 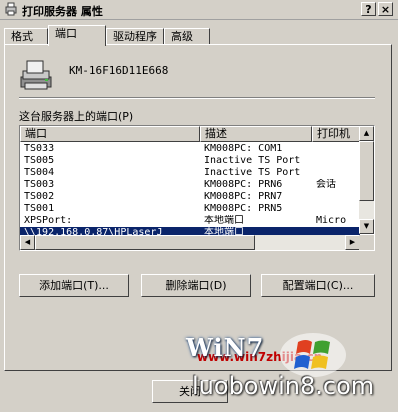 What do you see at coordinates (326, 184) in the screenshot?
I see `printer-cell: 会话` at bounding box center [326, 184].